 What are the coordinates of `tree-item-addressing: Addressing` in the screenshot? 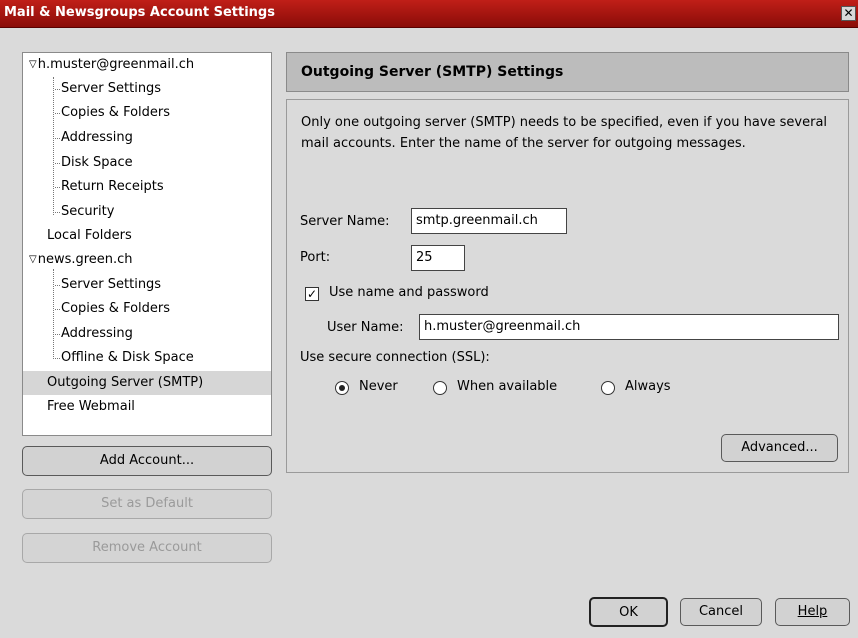 It's located at (94, 138).